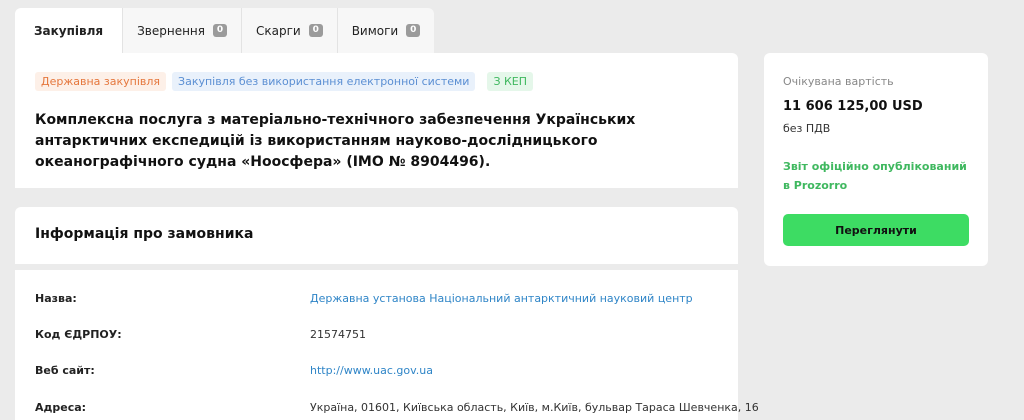  I want to click on tab-appeals: Звернення 0, so click(182, 30).